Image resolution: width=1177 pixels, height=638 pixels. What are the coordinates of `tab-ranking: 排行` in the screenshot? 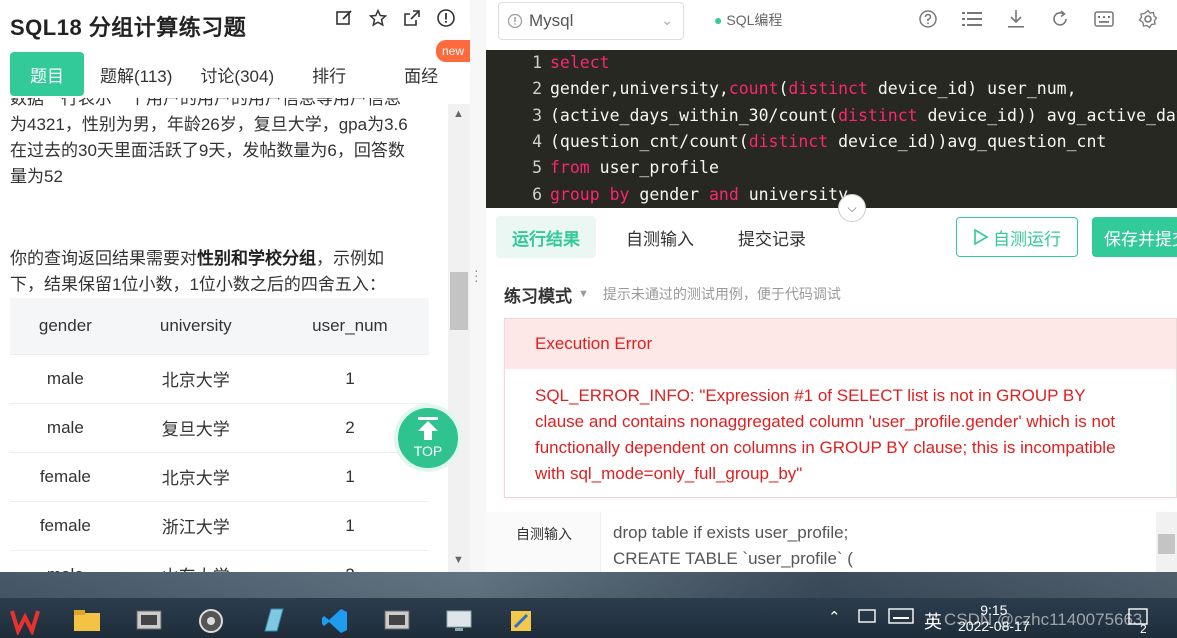 It's located at (329, 74).